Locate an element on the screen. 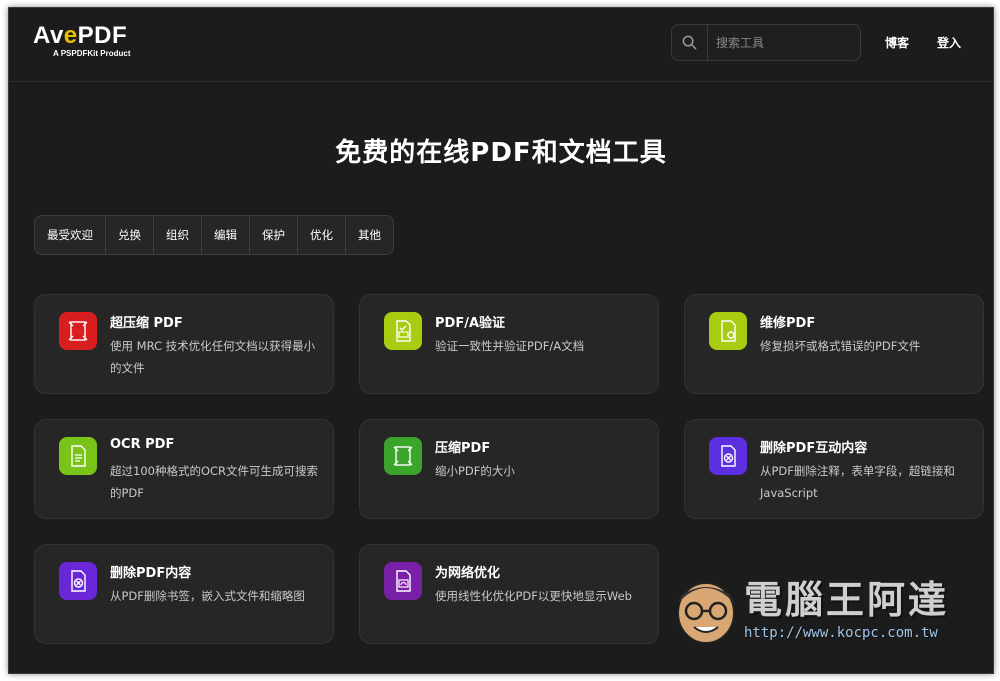  logo-text: AvePDF is located at coordinates (80, 35).